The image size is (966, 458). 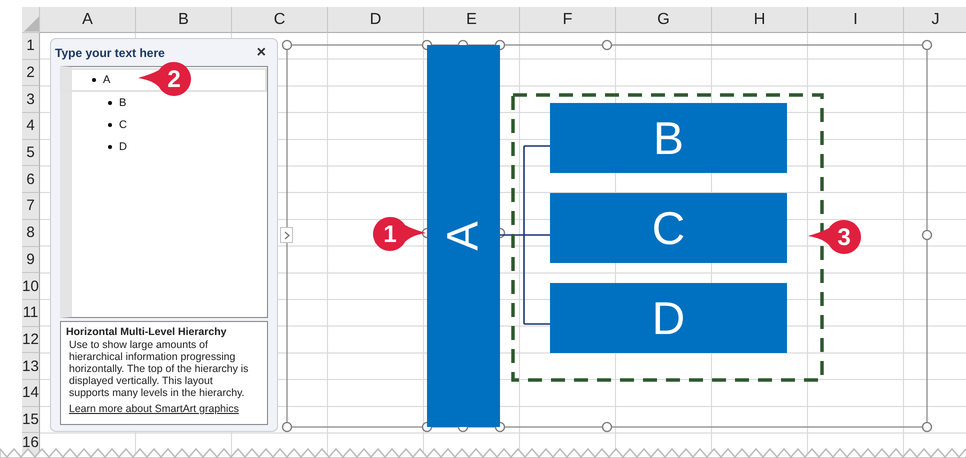 What do you see at coordinates (123, 125) in the screenshot?
I see `bullet-item: C` at bounding box center [123, 125].